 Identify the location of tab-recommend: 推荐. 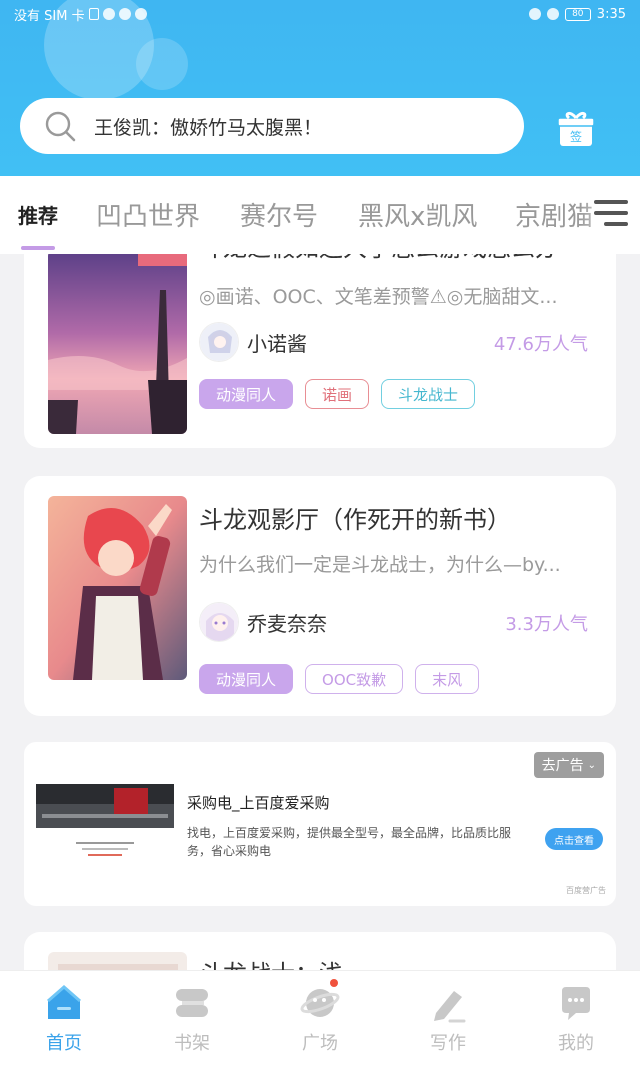
(38, 214).